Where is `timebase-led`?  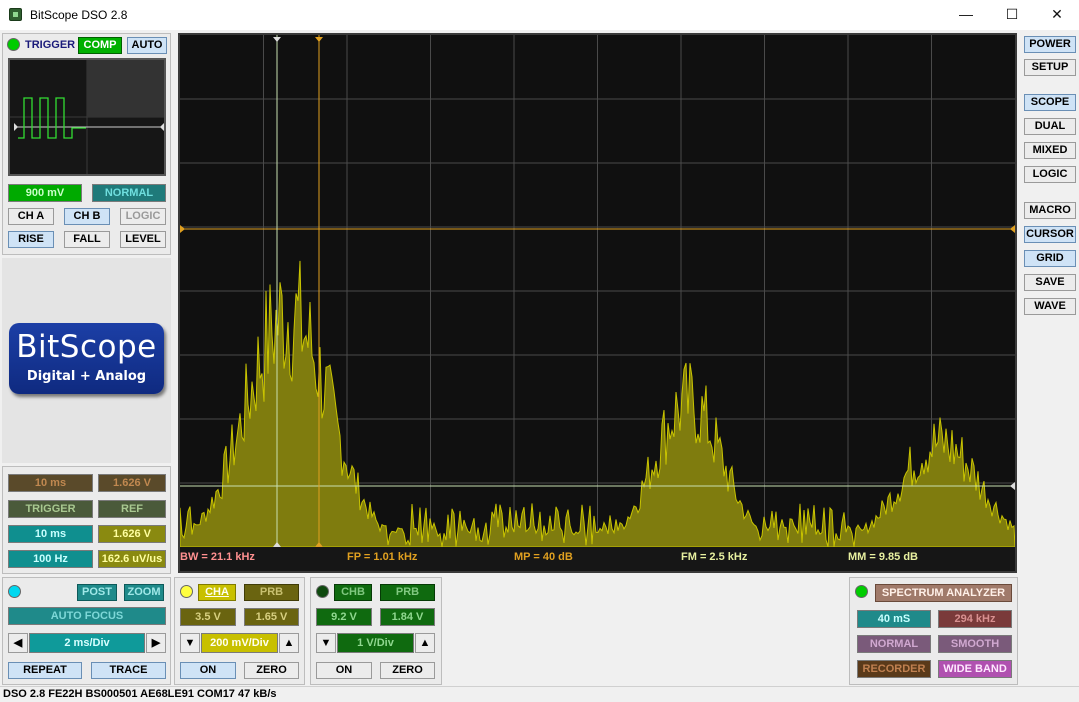
timebase-led is located at coordinates (14, 591).